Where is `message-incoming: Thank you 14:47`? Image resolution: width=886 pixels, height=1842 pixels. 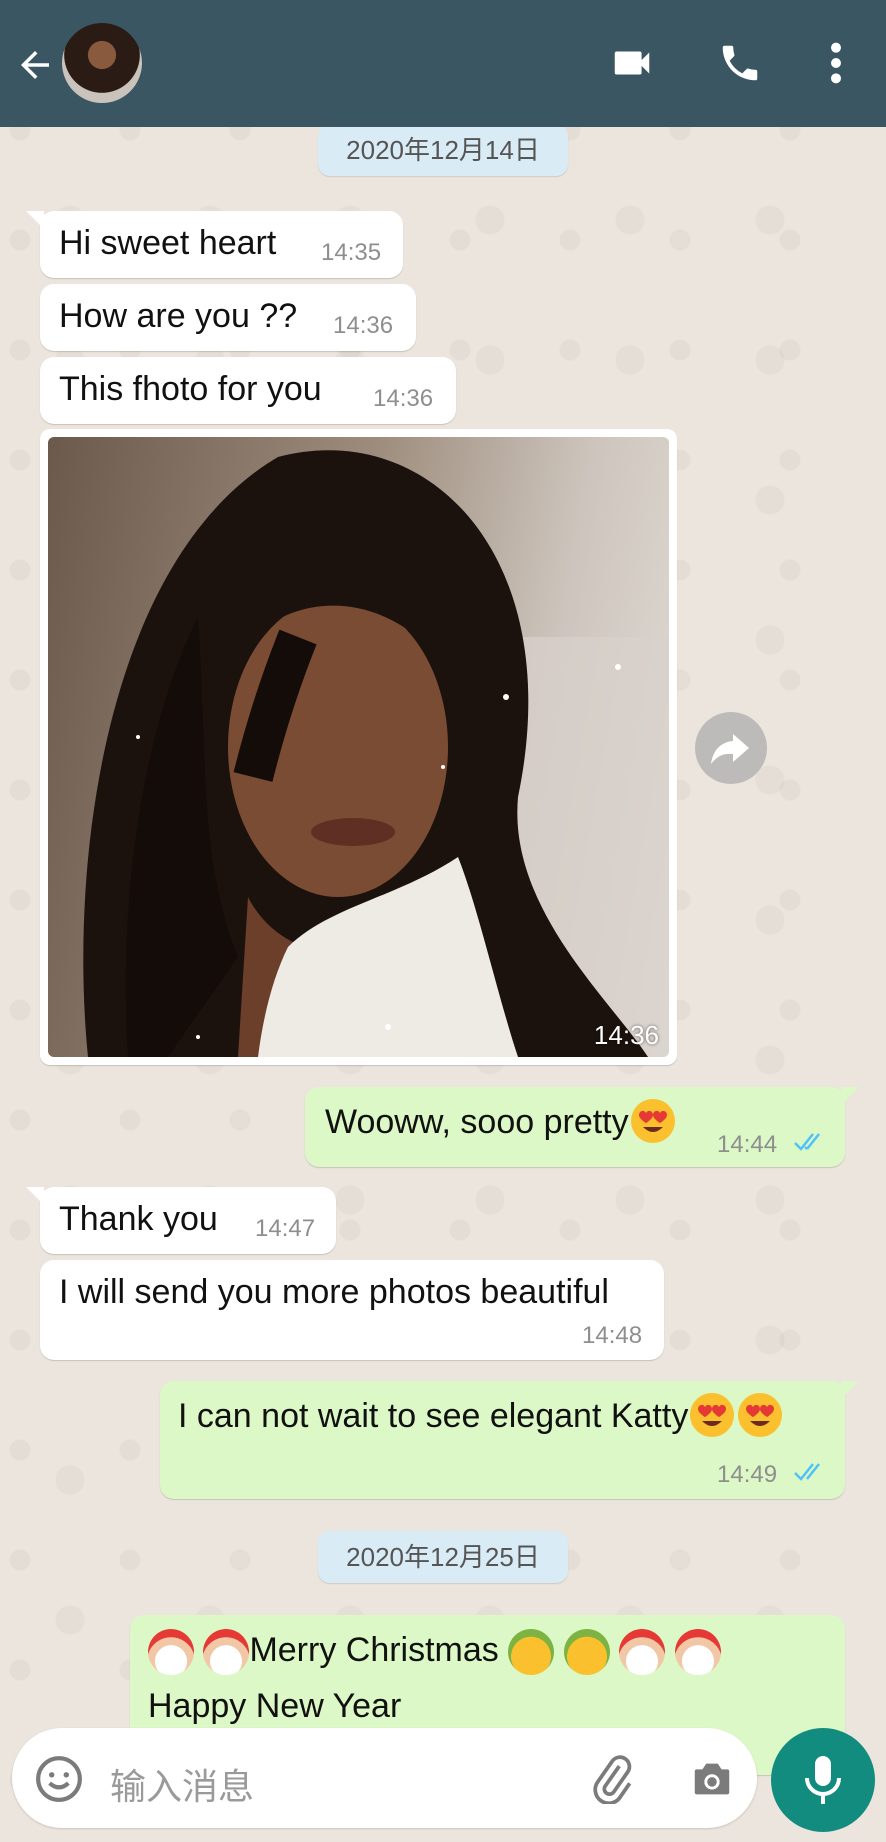
message-incoming: Thank you 14:47 is located at coordinates (181, 1220).